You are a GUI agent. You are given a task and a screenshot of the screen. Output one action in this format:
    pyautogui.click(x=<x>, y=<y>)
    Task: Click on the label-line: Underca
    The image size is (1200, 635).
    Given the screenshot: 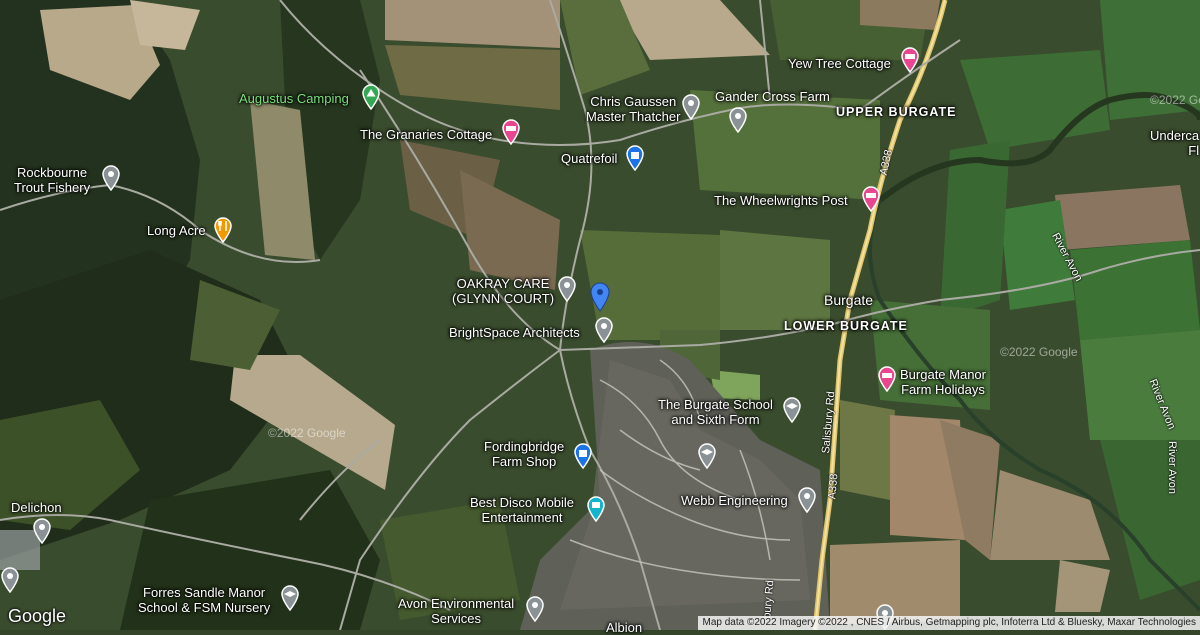 What is the action you would take?
    pyautogui.click(x=1175, y=135)
    